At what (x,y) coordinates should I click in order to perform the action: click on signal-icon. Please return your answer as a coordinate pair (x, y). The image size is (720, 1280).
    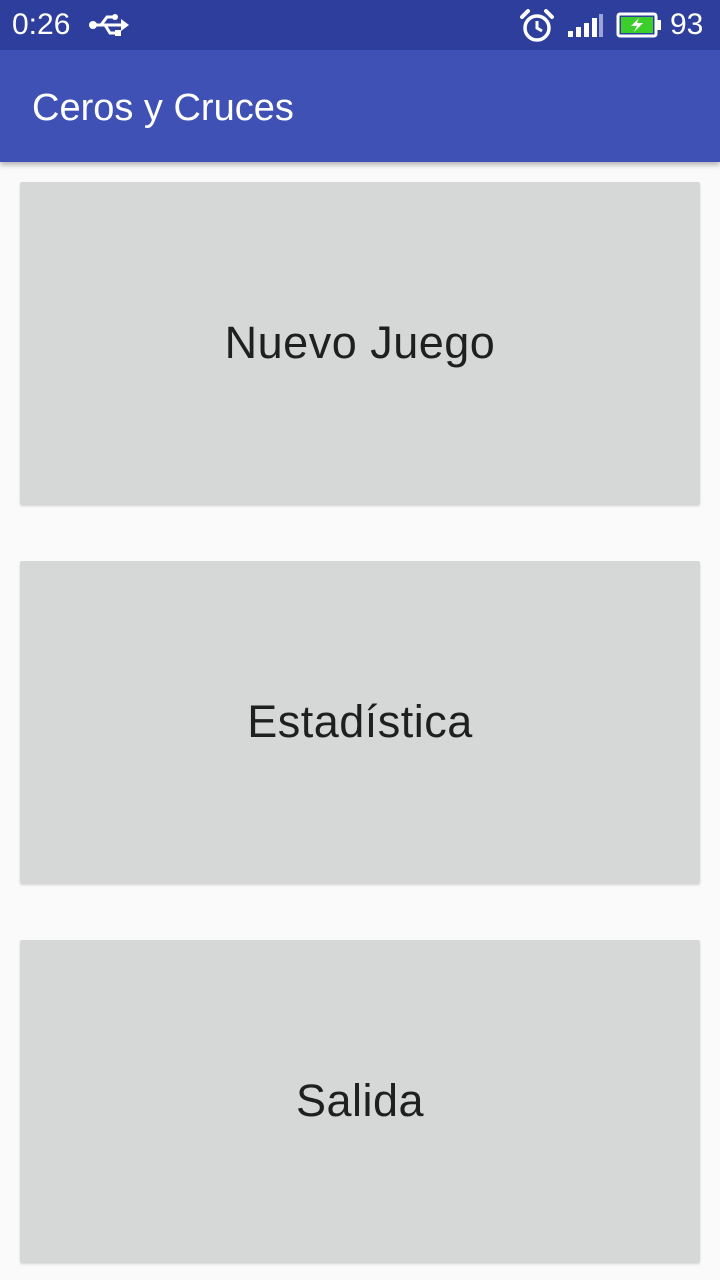
    Looking at the image, I should click on (585, 25).